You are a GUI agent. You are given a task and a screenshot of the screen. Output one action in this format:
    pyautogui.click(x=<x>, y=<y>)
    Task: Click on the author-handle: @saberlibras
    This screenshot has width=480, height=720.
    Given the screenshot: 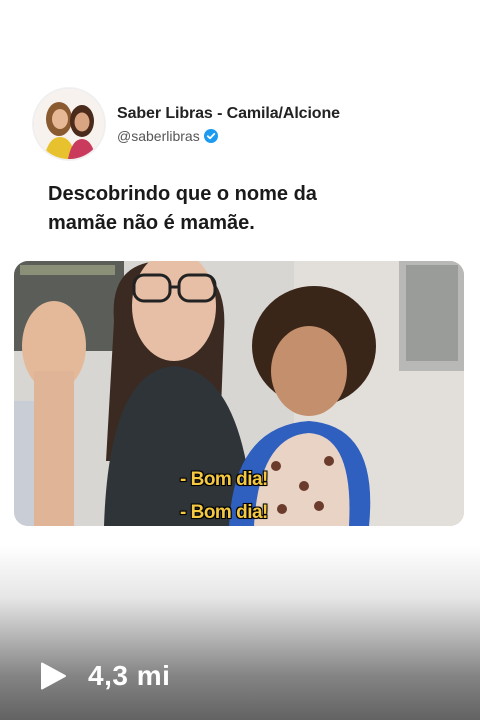 What is the action you would take?
    pyautogui.click(x=158, y=136)
    